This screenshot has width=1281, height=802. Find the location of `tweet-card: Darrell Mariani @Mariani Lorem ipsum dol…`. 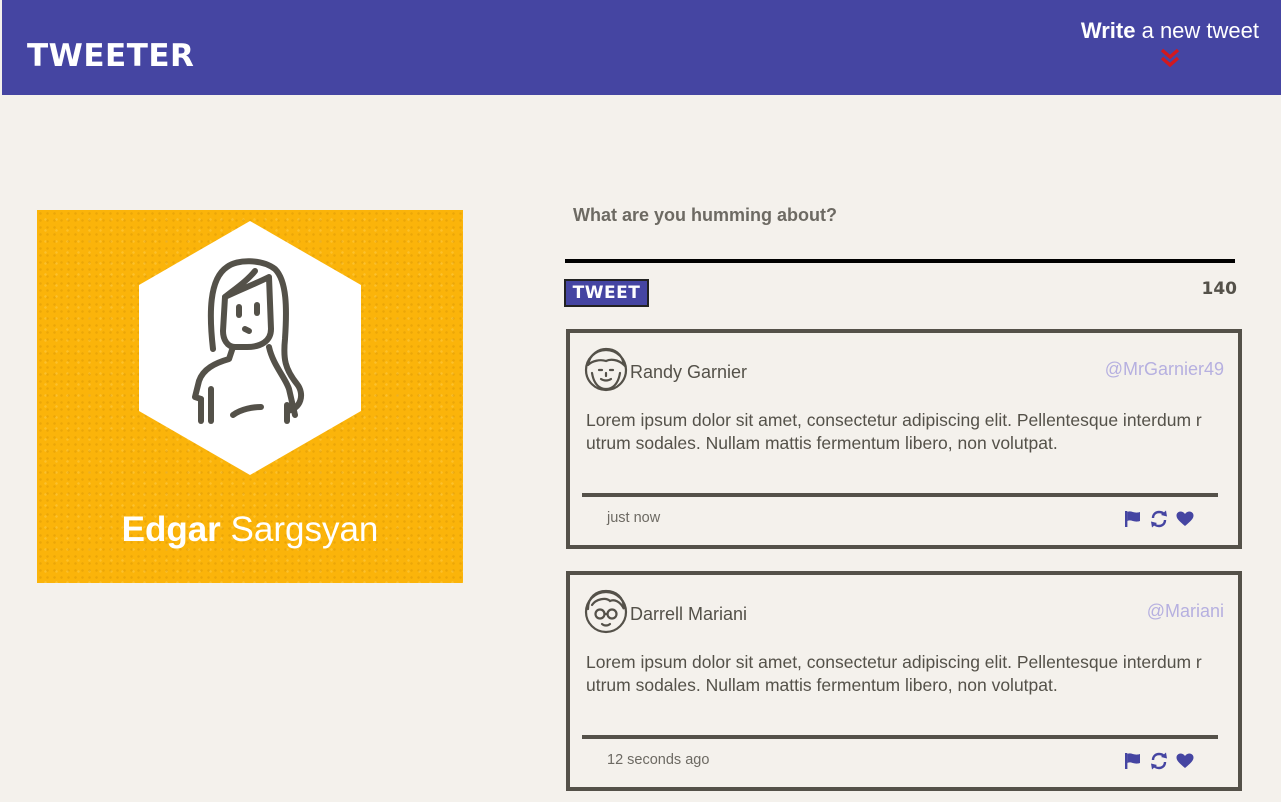

tweet-card: Darrell Mariani @Mariani Lorem ipsum dol… is located at coordinates (904, 681).